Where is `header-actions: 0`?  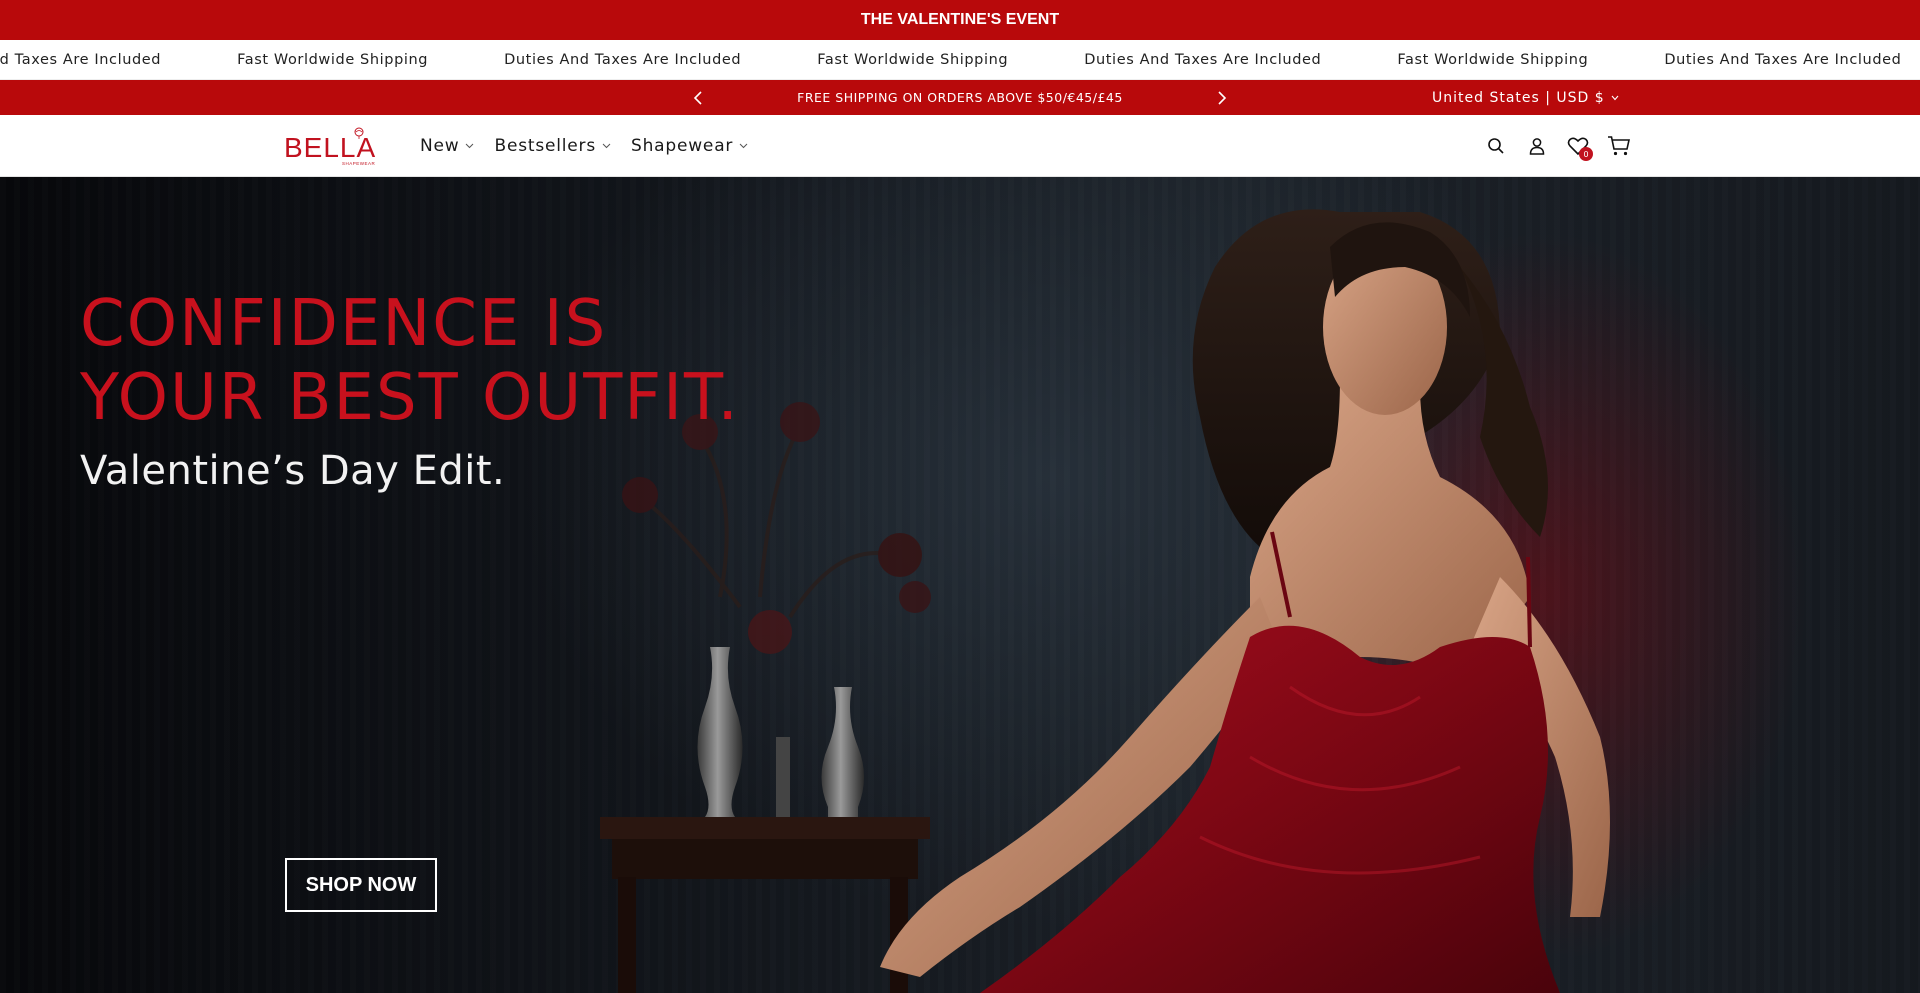 header-actions: 0 is located at coordinates (1557, 146).